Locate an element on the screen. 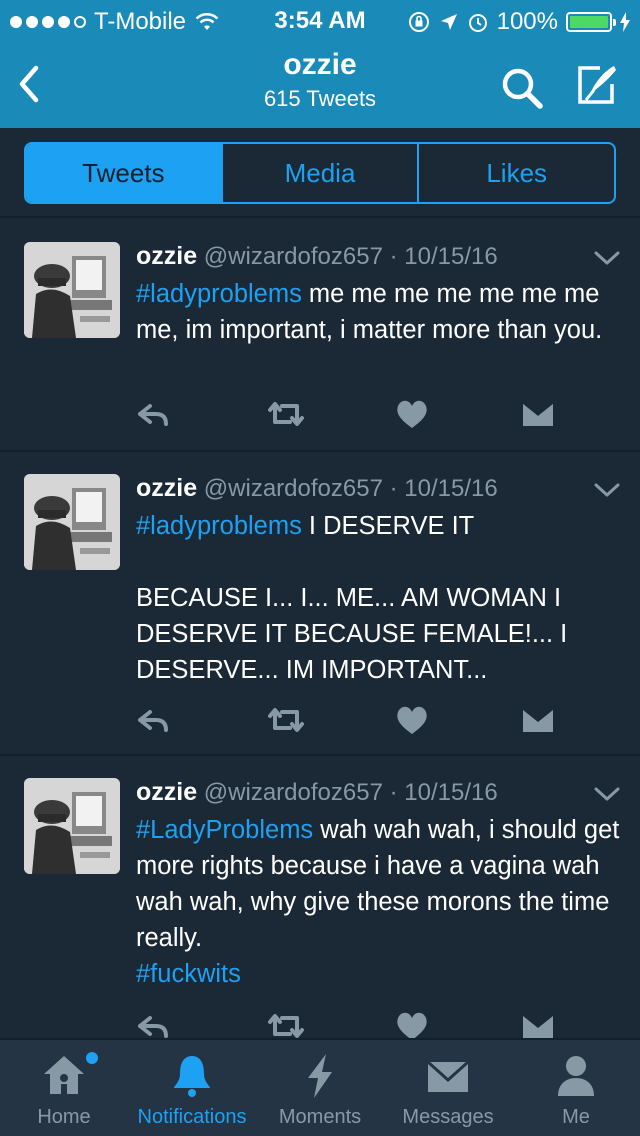 The width and height of the screenshot is (640, 1136). envelope-icon is located at coordinates (448, 1076).